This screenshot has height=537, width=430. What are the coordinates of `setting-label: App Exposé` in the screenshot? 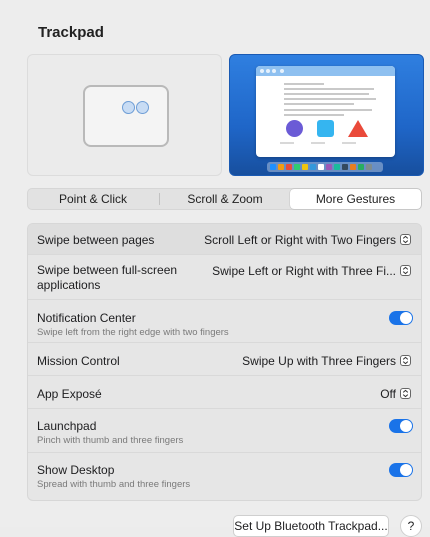 It's located at (69, 394).